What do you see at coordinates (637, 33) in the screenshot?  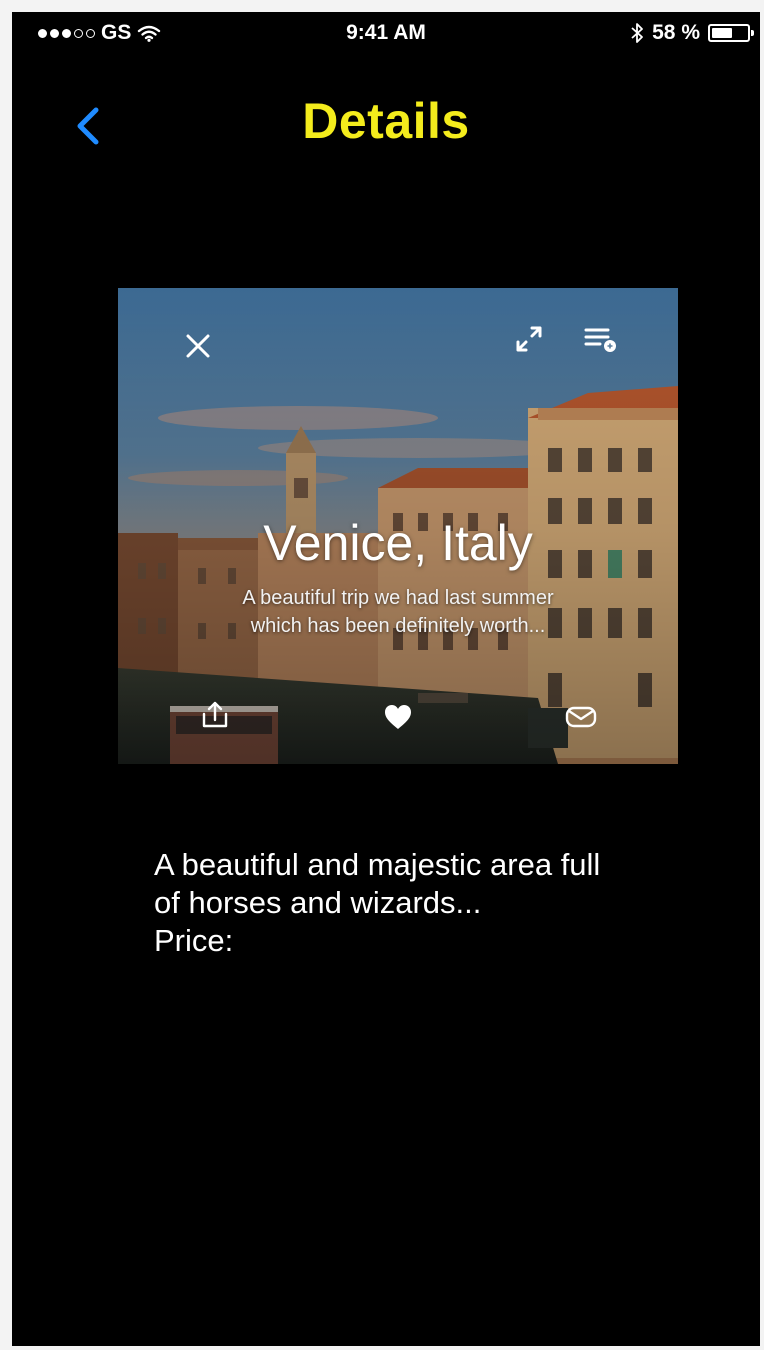 I see `bluetooth-icon` at bounding box center [637, 33].